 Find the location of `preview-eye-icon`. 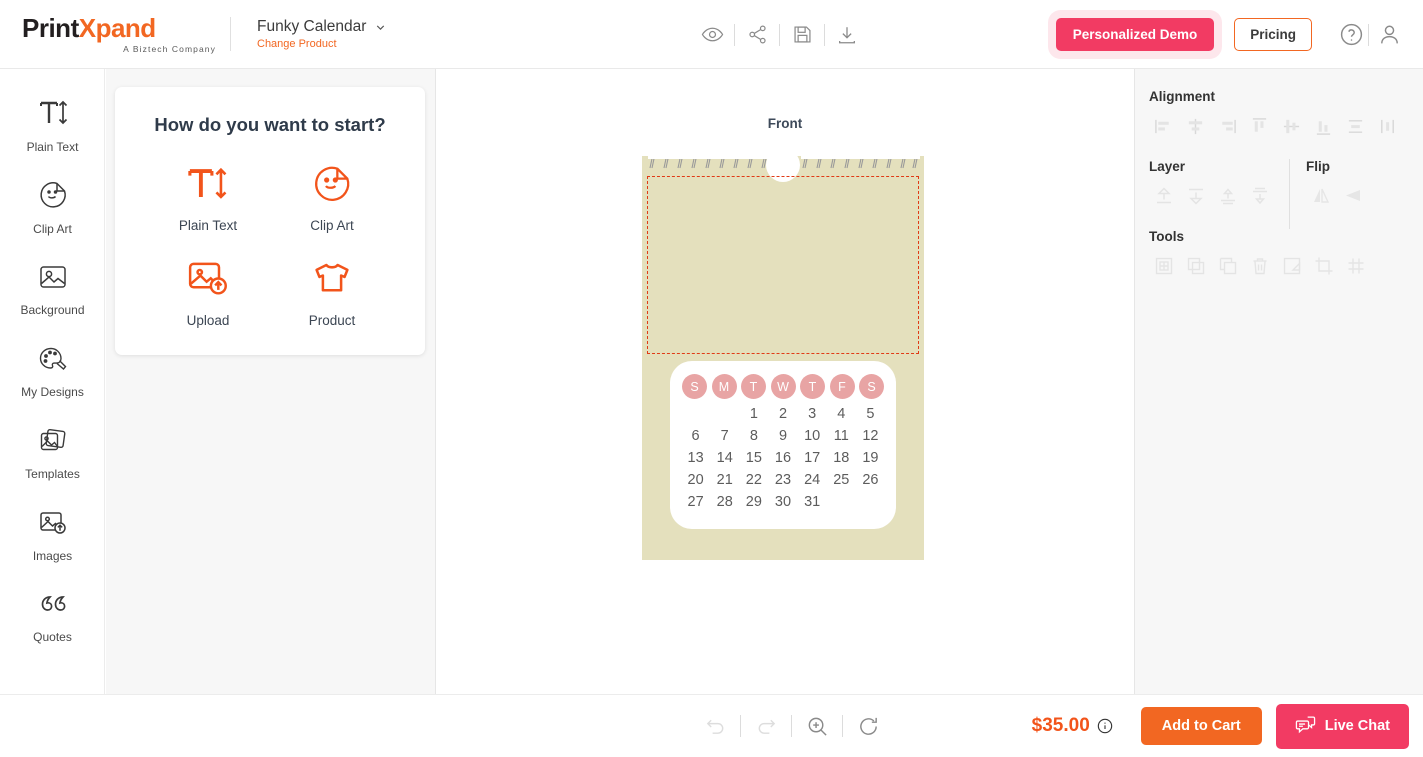

preview-eye-icon is located at coordinates (712, 35).